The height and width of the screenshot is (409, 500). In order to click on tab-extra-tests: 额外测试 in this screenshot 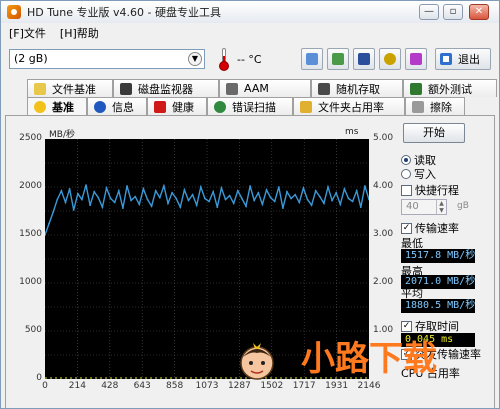, I will do `click(450, 88)`.